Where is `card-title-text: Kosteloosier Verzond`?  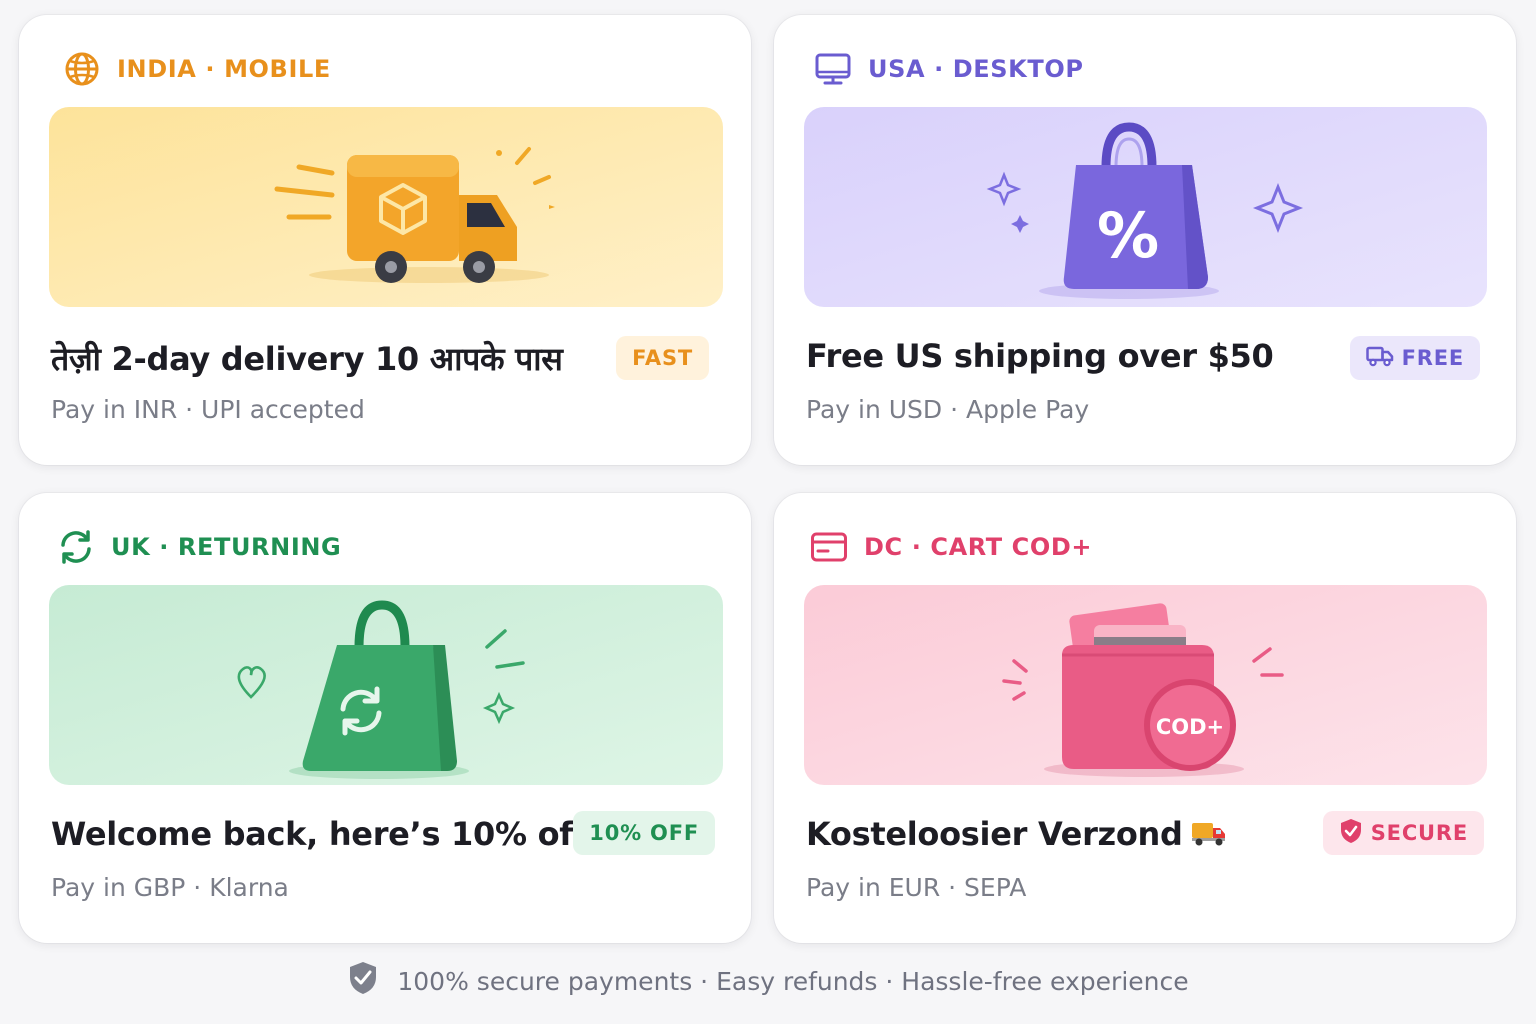
card-title-text: Kosteloosier Verzond is located at coordinates (994, 834).